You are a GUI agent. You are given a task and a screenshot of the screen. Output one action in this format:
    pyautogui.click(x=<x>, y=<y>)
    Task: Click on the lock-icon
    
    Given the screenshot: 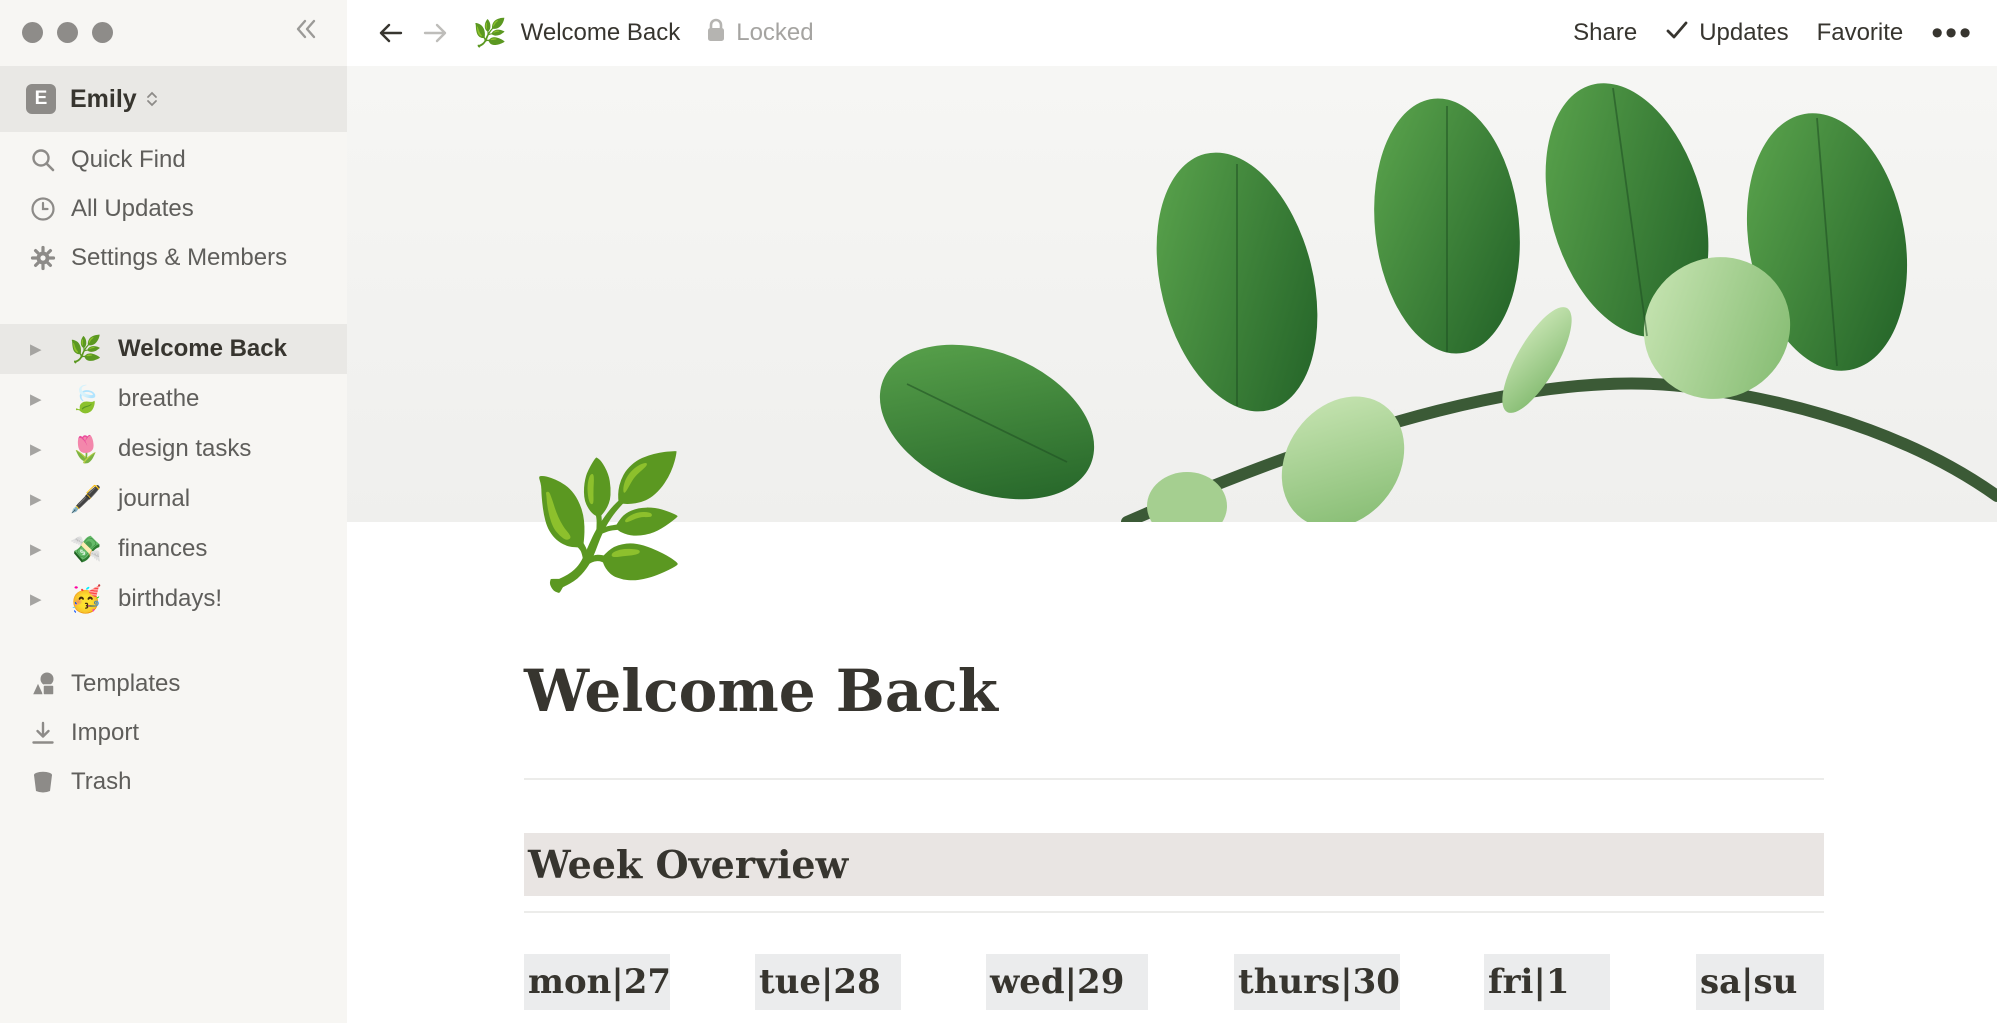 What is the action you would take?
    pyautogui.click(x=716, y=33)
    